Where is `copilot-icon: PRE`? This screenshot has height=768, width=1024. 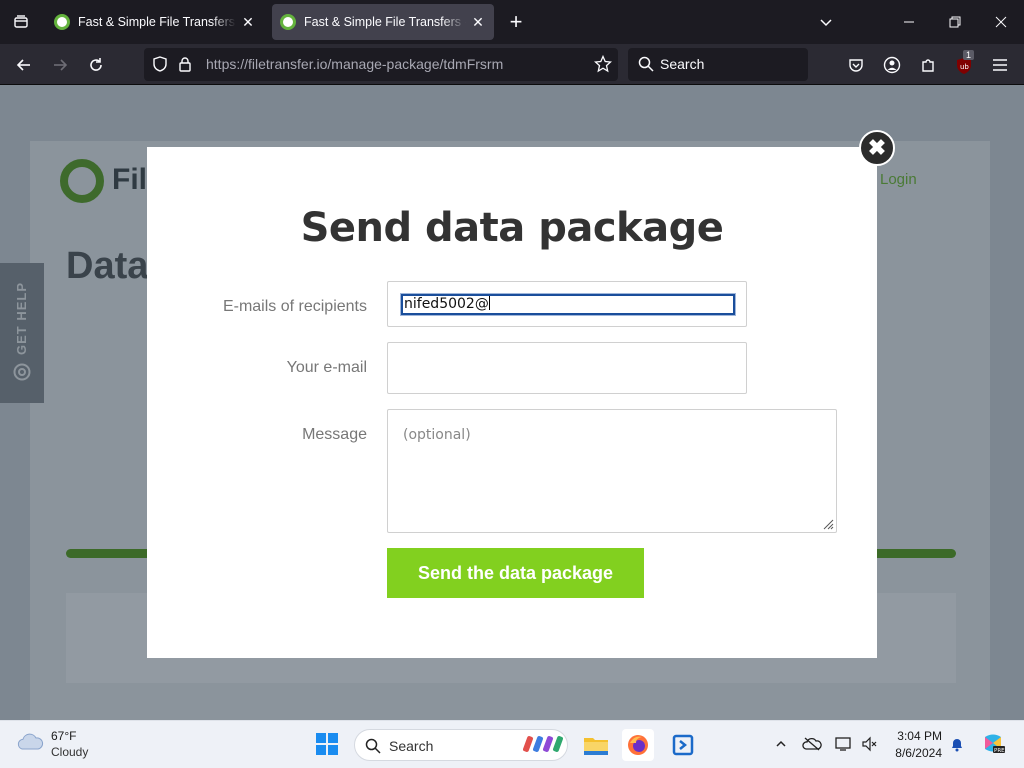
copilot-icon: PRE is located at coordinates (993, 744).